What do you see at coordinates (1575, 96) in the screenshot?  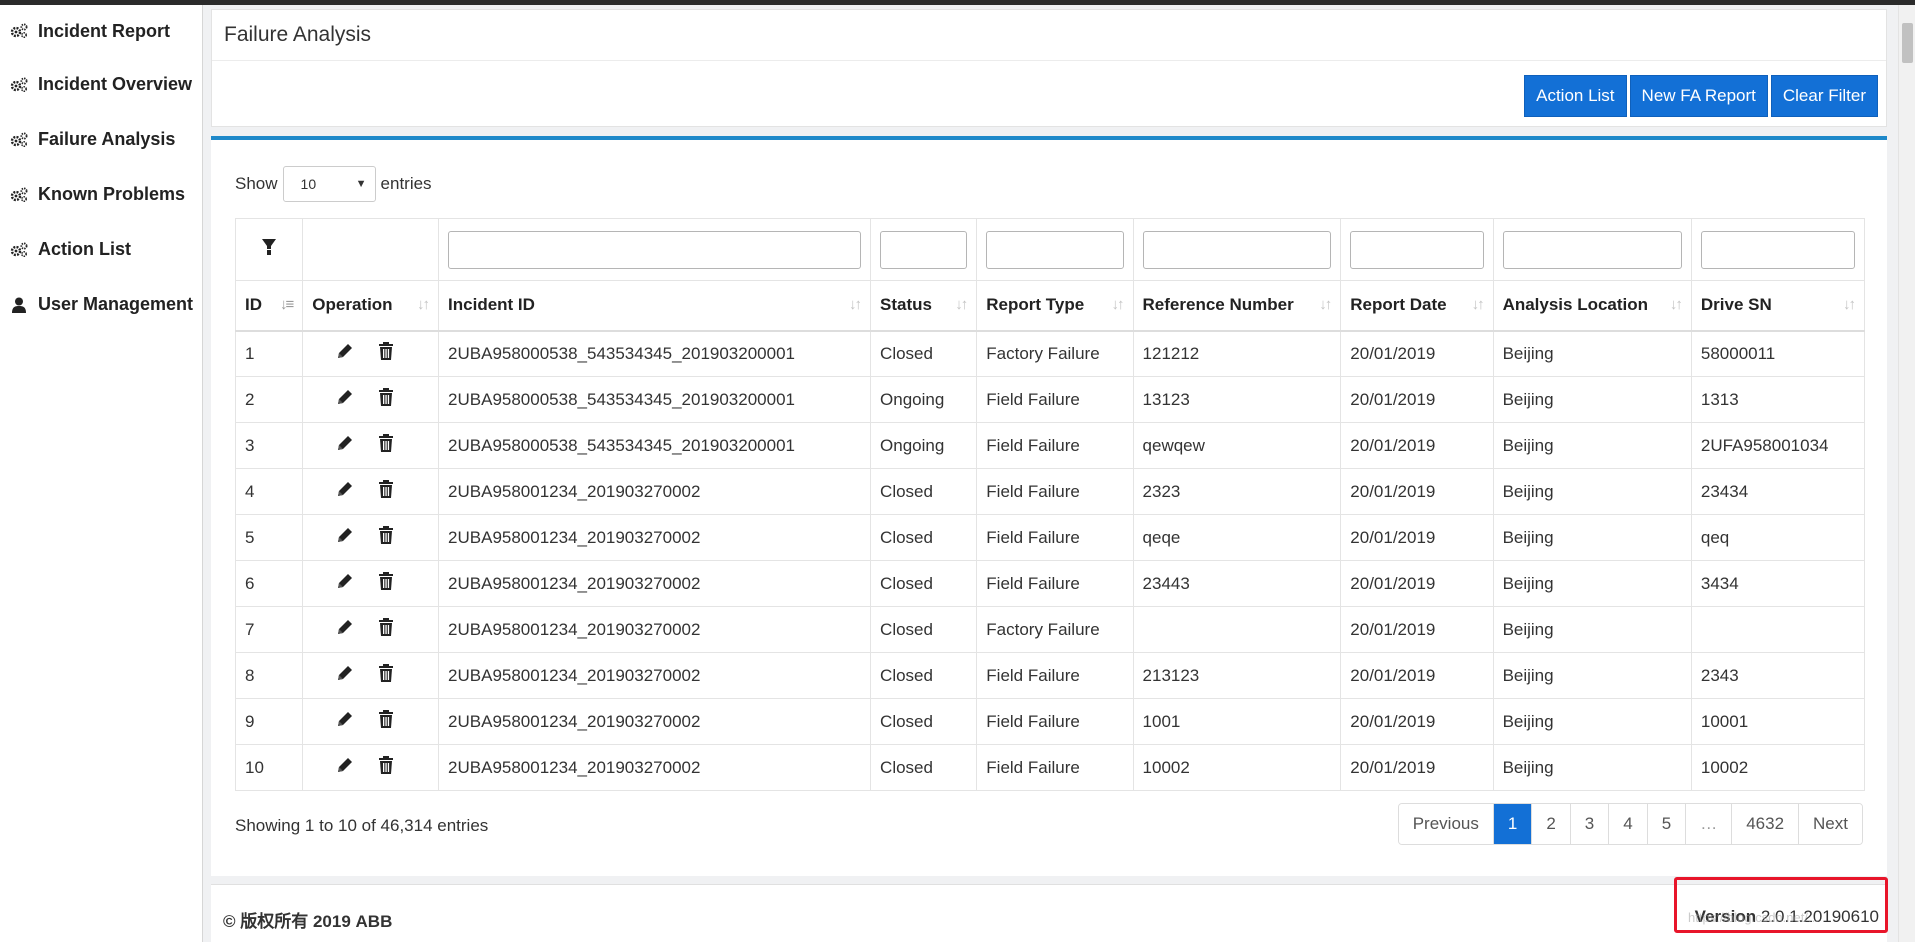 I see `action-list-button: Action List` at bounding box center [1575, 96].